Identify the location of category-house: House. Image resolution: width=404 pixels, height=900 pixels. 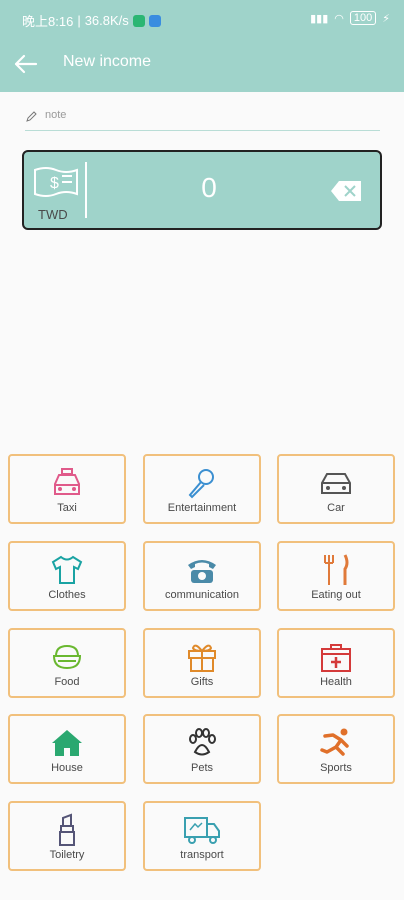
(67, 749).